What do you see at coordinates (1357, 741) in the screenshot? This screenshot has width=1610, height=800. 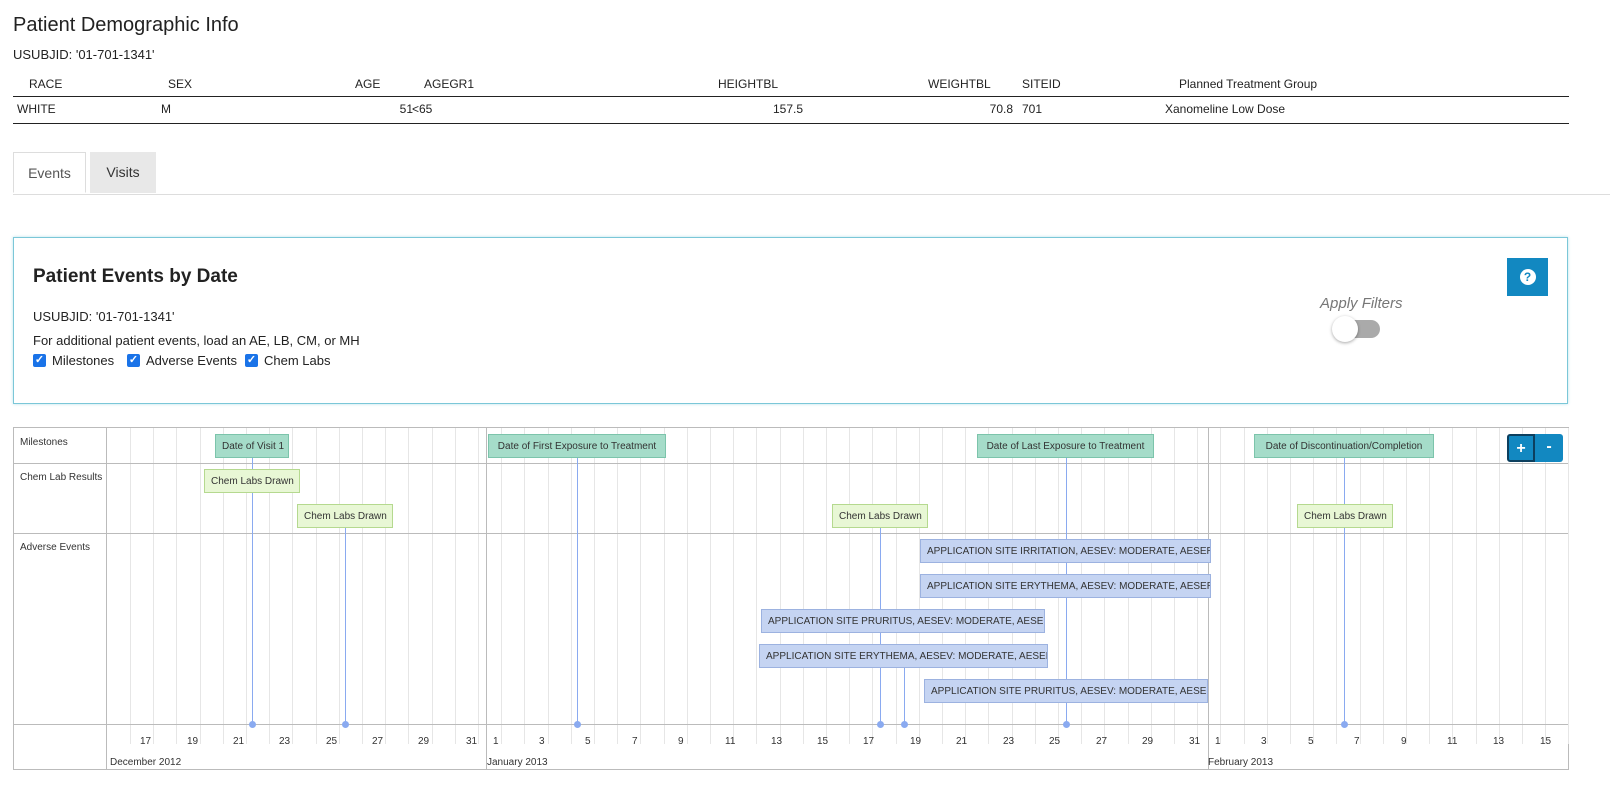 I see `date-tick-label: 7` at bounding box center [1357, 741].